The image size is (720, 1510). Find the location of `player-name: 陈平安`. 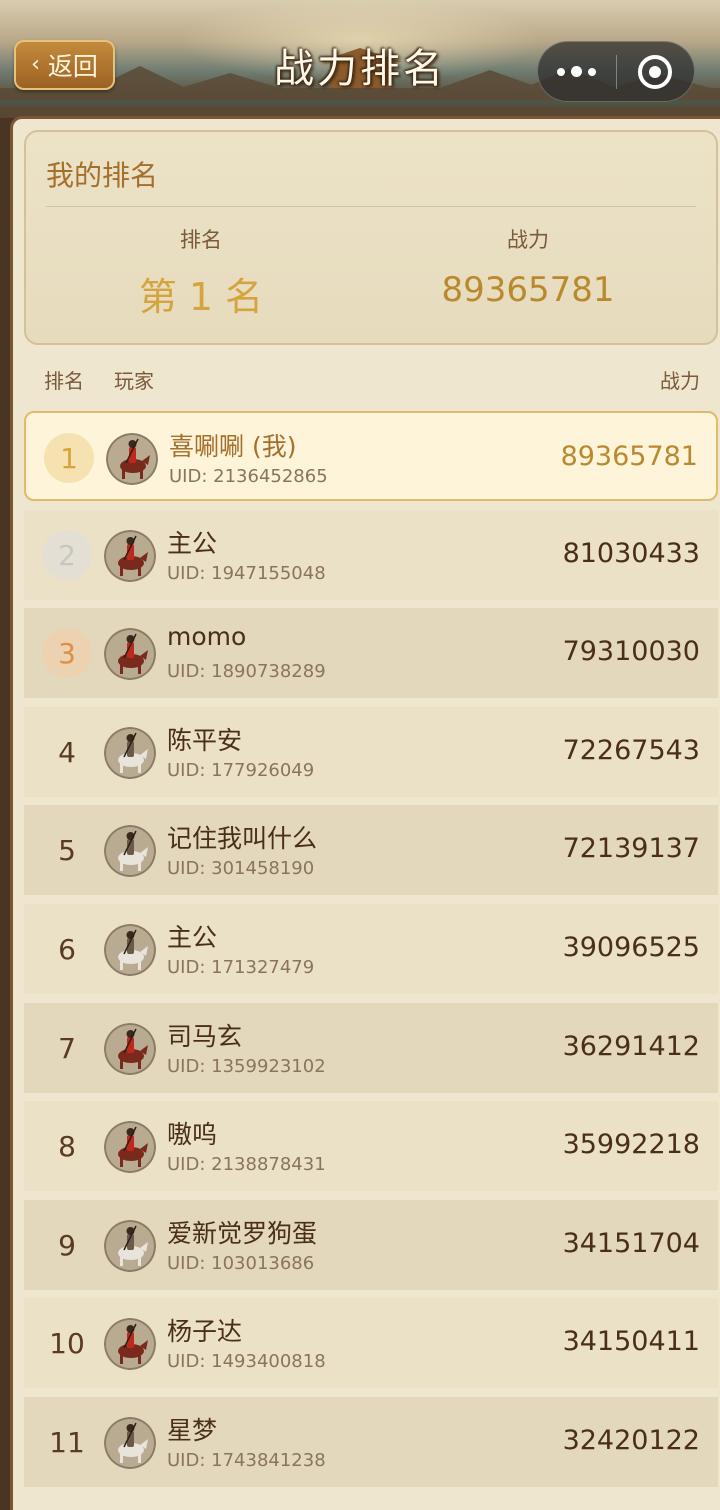

player-name: 陈平安 is located at coordinates (205, 740).